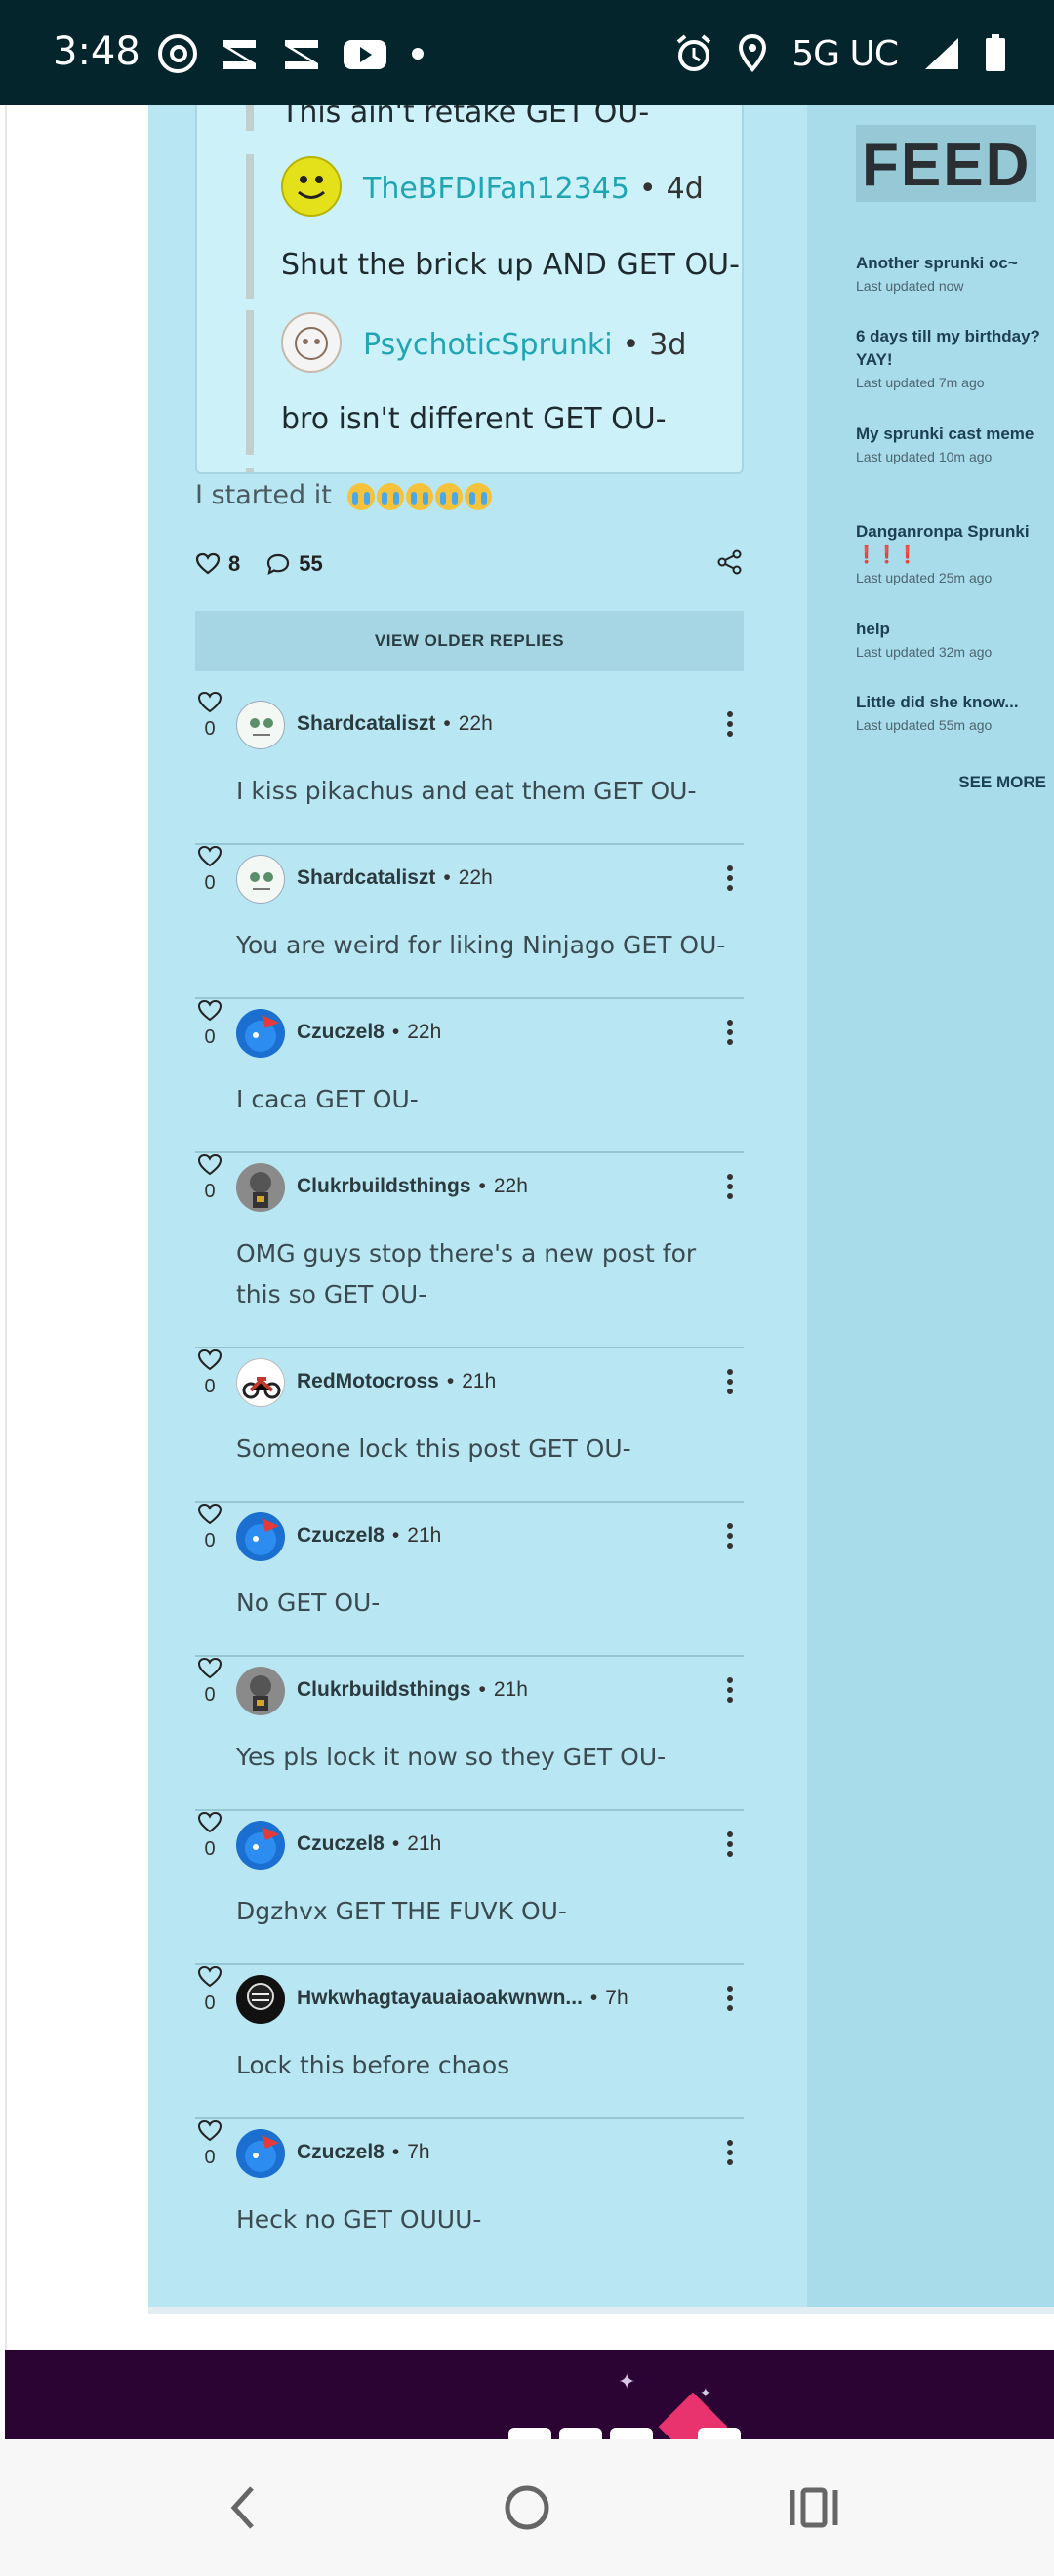 Image resolution: width=1054 pixels, height=2576 pixels. I want to click on author-name: PsychoticSprunki, so click(488, 345).